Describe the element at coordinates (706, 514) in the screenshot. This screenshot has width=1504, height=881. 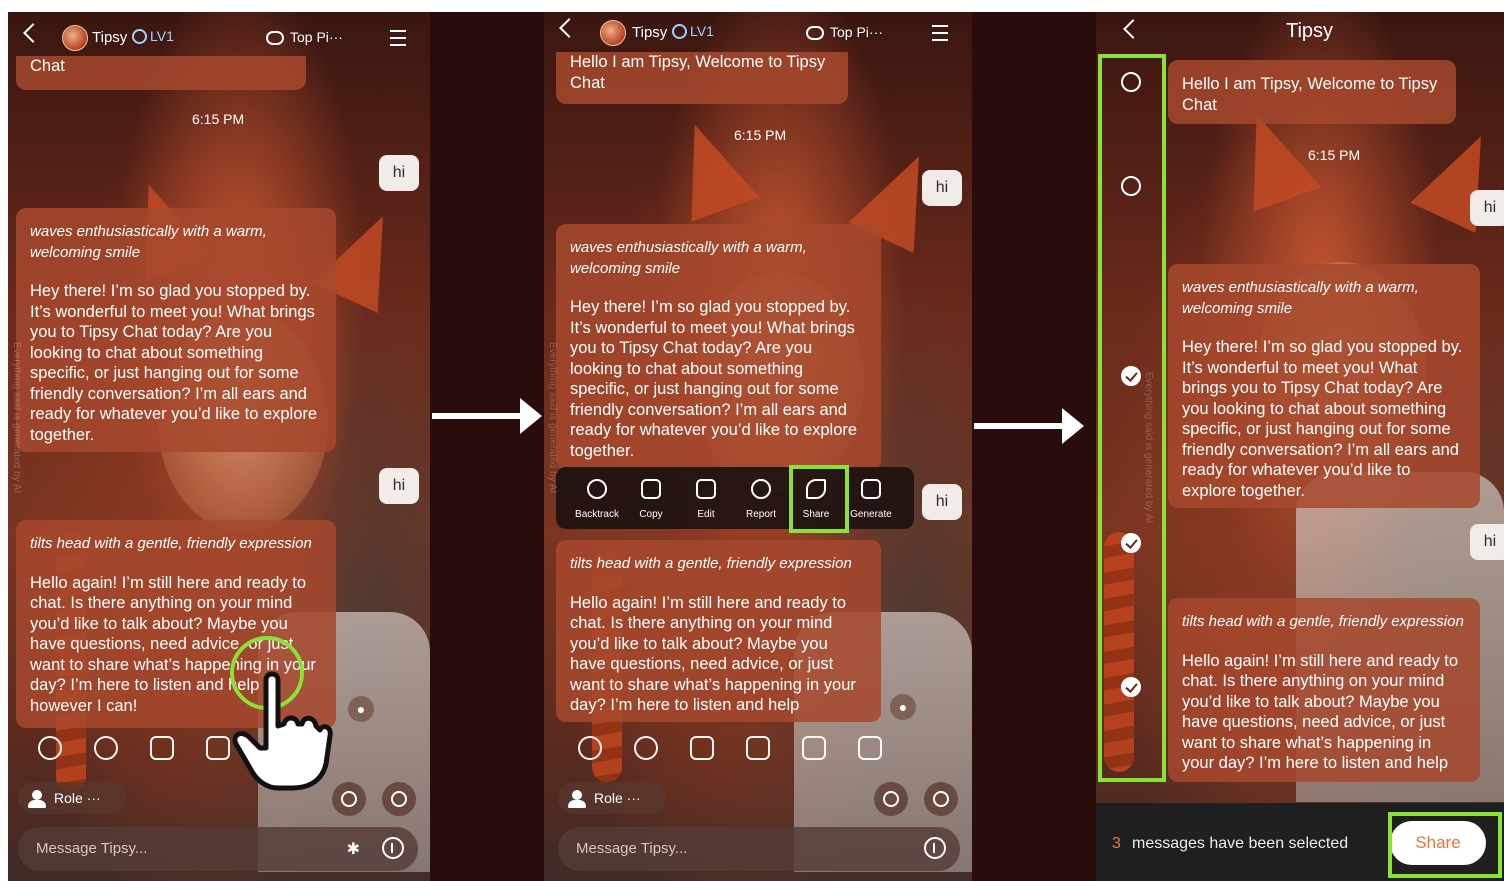
I see `tool-label: Edit` at that location.